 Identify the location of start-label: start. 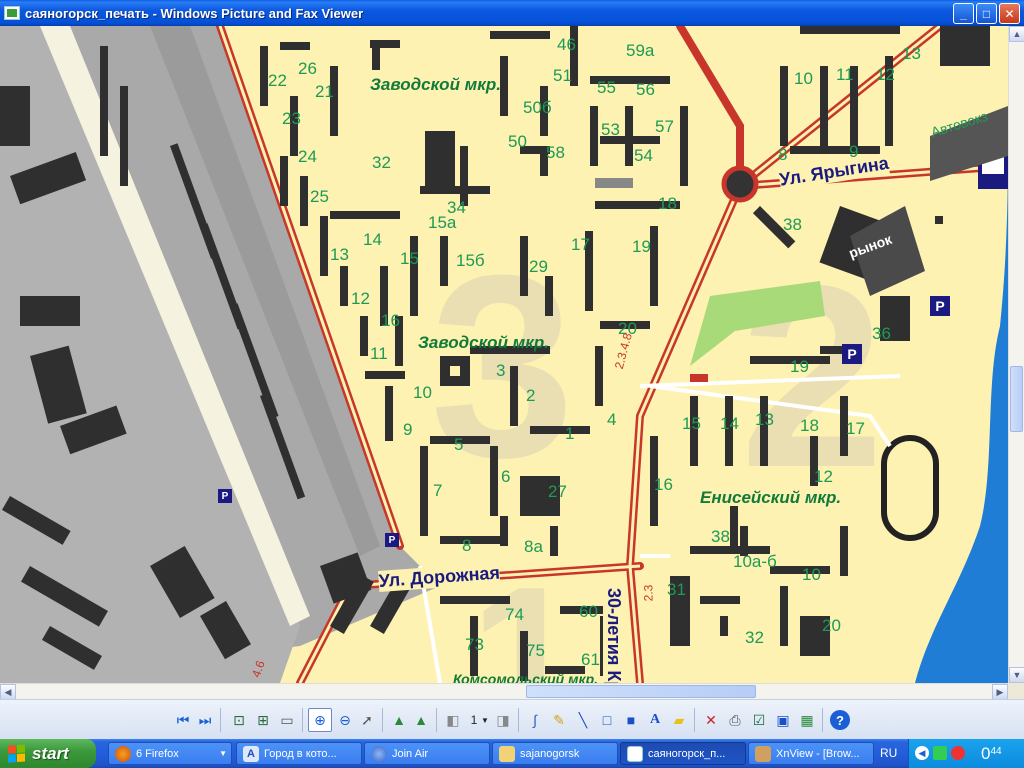
(50, 753).